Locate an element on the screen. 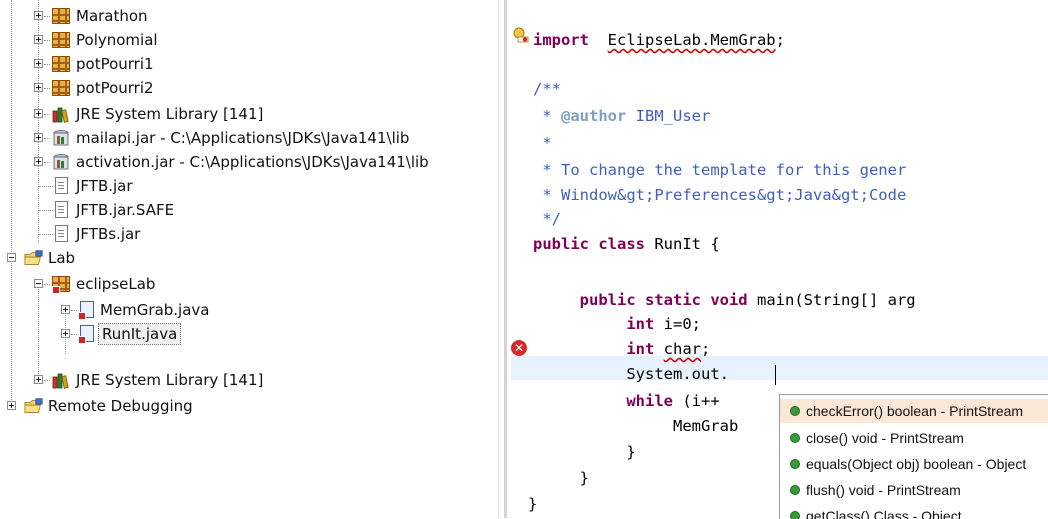 Image resolution: width=1048 pixels, height=519 pixels. comment-text: * is located at coordinates (547, 143).